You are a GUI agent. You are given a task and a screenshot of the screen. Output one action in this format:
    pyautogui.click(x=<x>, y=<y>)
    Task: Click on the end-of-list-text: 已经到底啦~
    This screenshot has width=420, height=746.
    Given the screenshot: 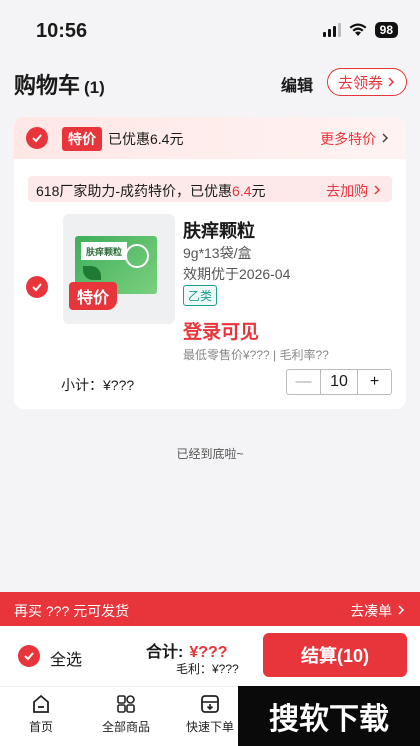 What is the action you would take?
    pyautogui.click(x=210, y=454)
    